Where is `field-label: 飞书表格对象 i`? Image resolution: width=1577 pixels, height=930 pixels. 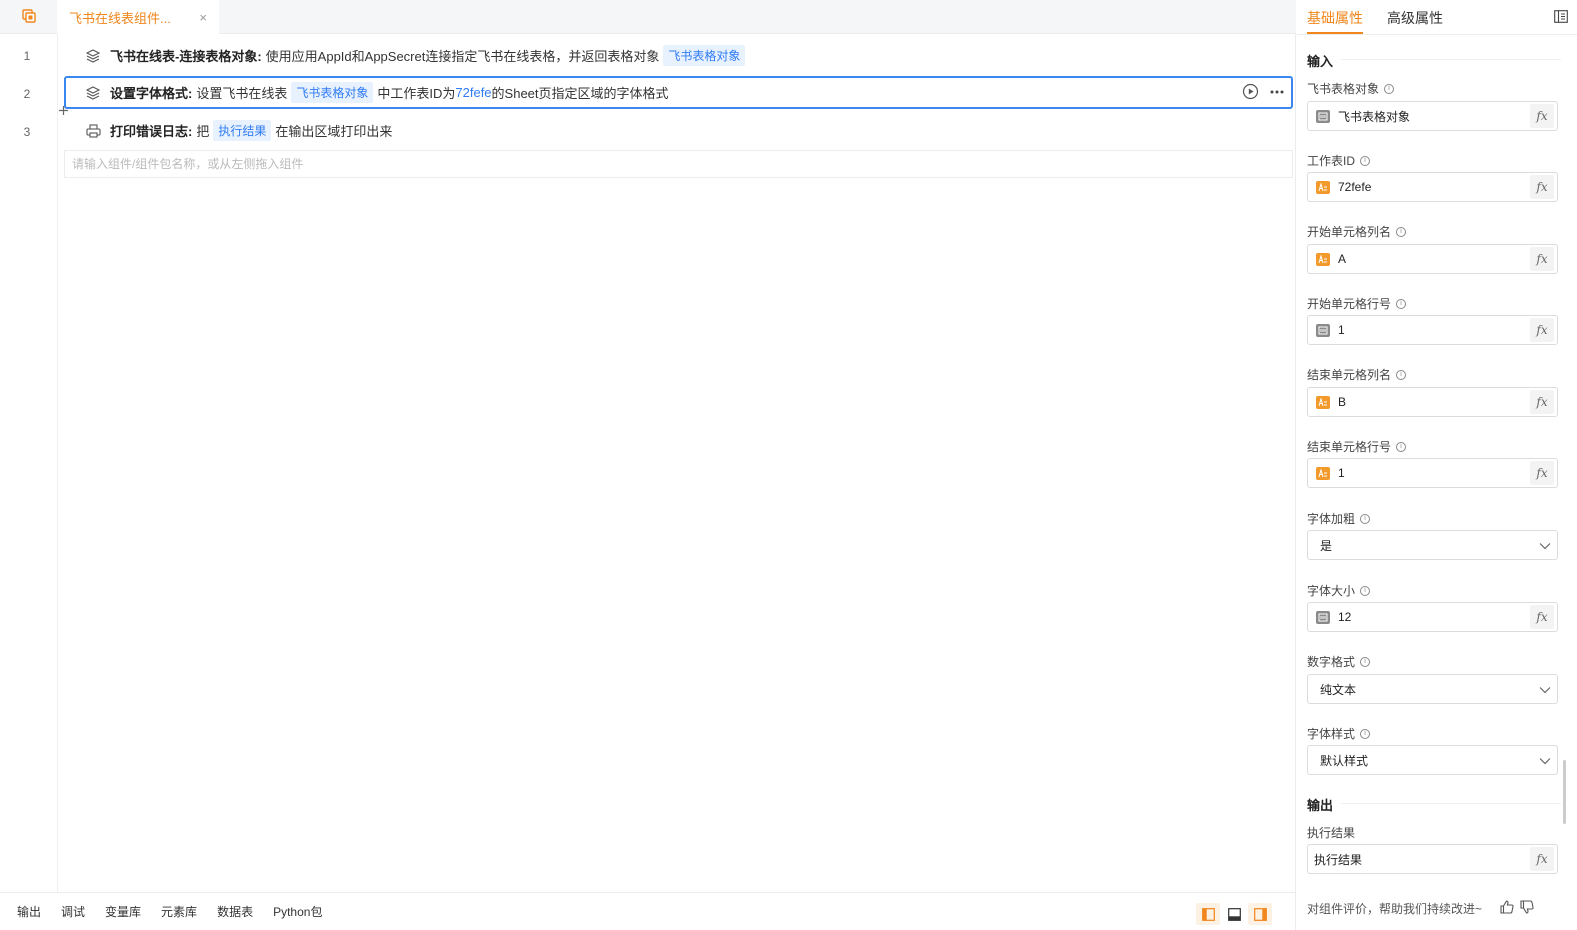
field-label: 飞书表格对象 i is located at coordinates (1351, 88).